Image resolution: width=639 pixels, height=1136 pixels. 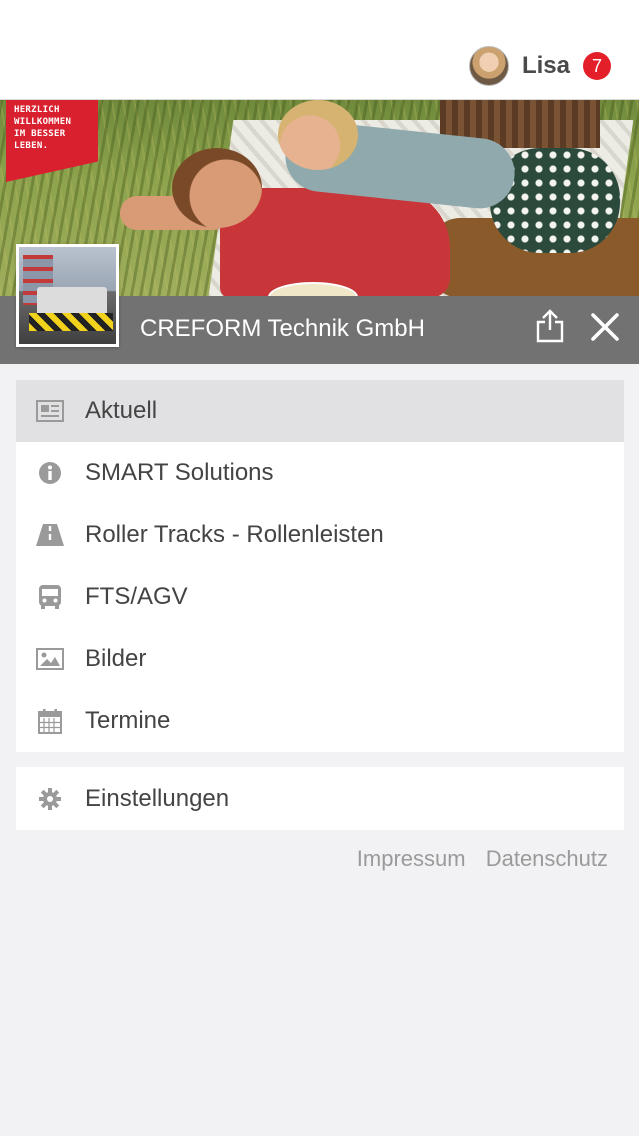 What do you see at coordinates (475, 859) in the screenshot?
I see `footer-links: Impressum Datenschutz` at bounding box center [475, 859].